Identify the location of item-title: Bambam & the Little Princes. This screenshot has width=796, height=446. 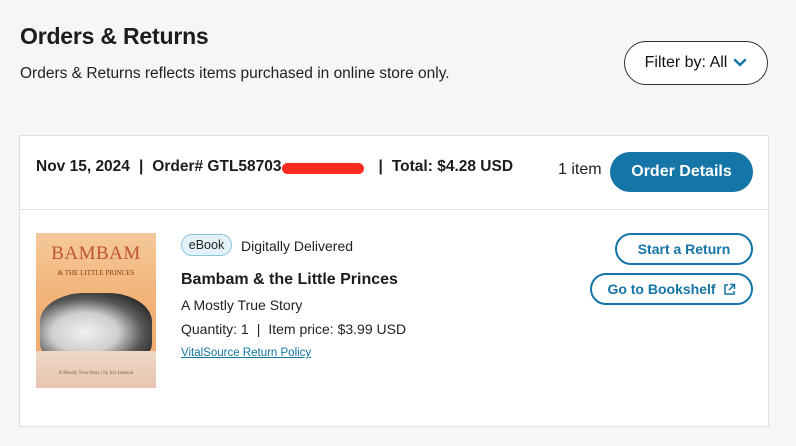
(289, 279).